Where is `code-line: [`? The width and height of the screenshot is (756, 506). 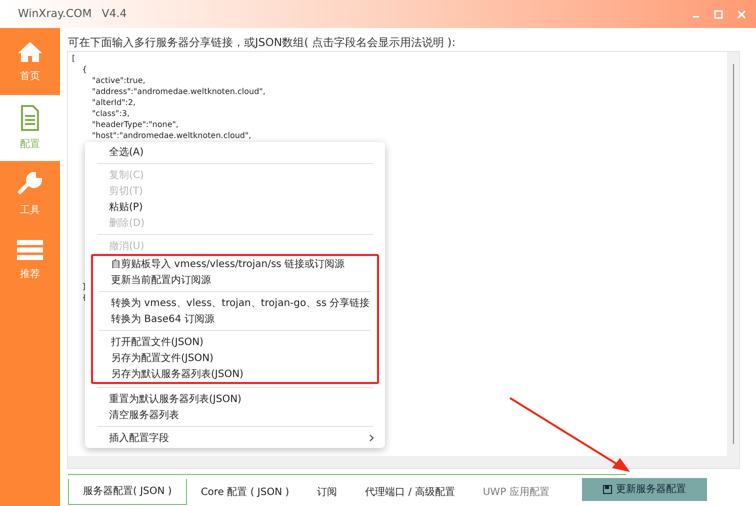
code-line: [ is located at coordinates (73, 58).